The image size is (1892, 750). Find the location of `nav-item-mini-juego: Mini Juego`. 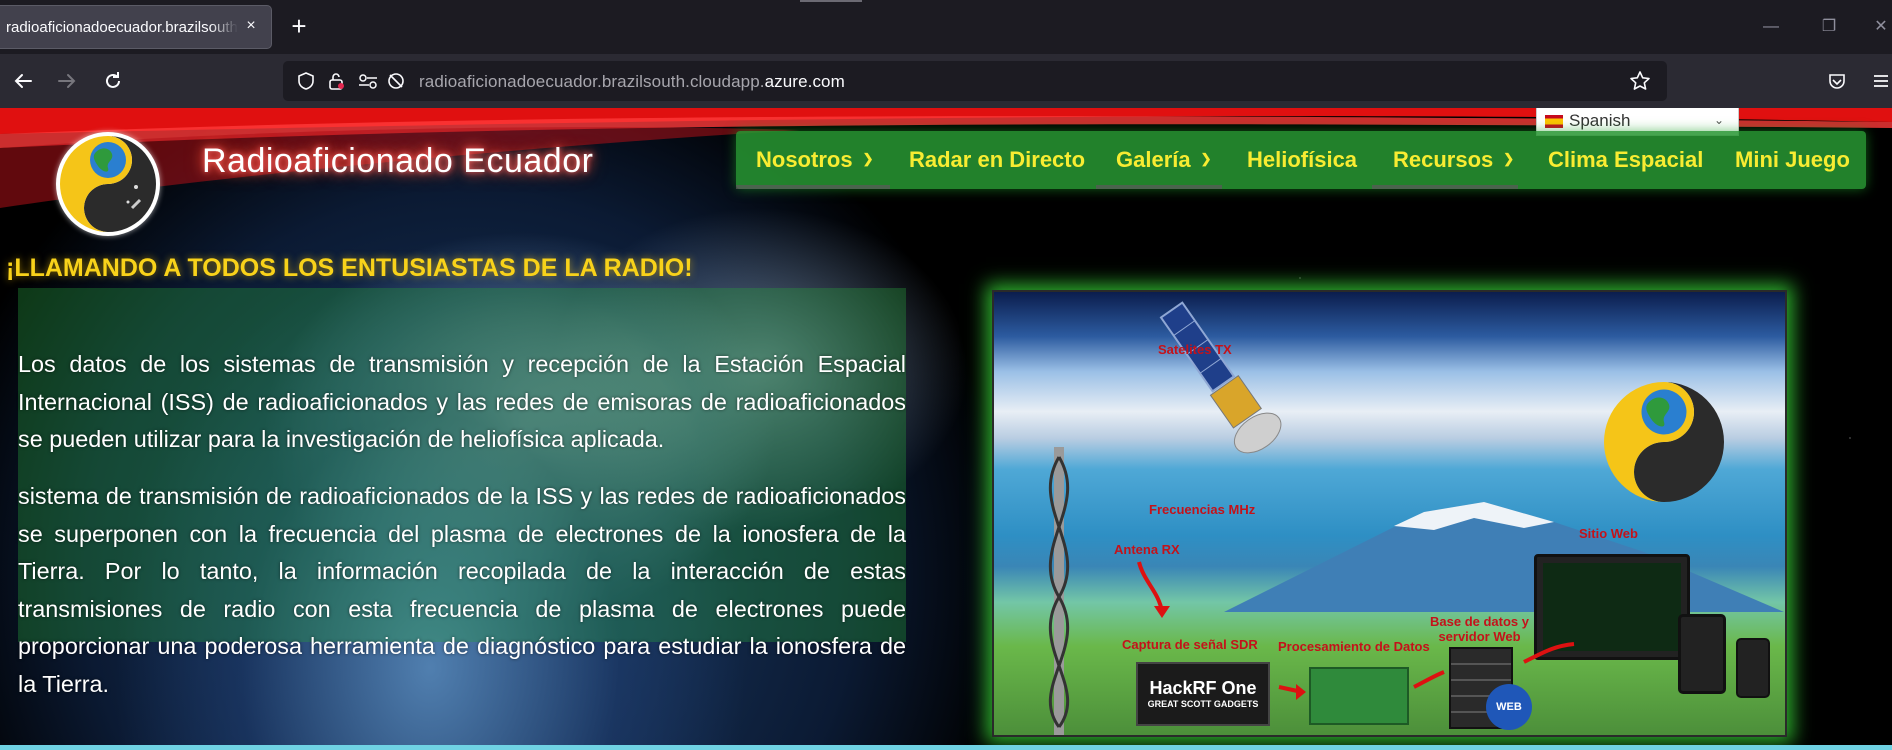

nav-item-mini-juego: Mini Juego is located at coordinates (1792, 160).